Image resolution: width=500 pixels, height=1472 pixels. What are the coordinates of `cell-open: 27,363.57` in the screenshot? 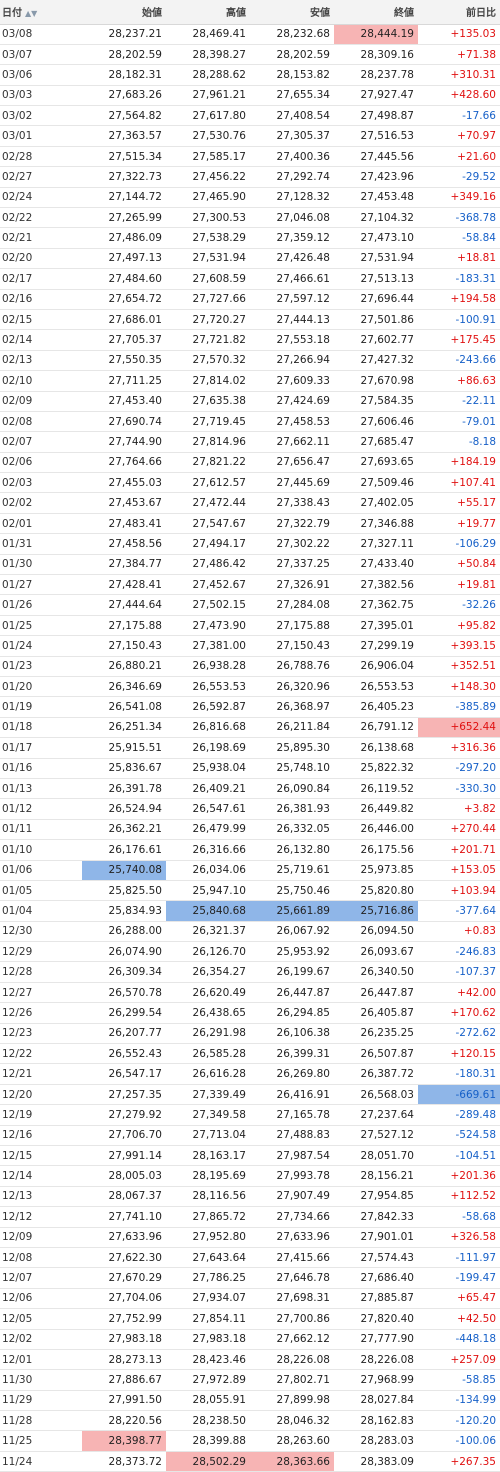 It's located at (124, 136).